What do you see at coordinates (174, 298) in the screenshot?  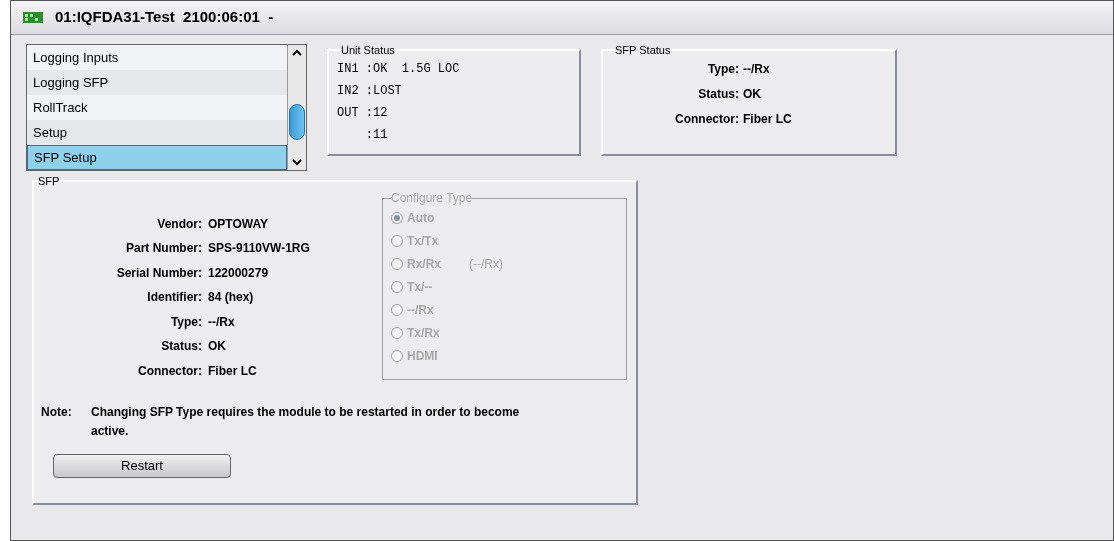 I see `field-label: Identifier:` at bounding box center [174, 298].